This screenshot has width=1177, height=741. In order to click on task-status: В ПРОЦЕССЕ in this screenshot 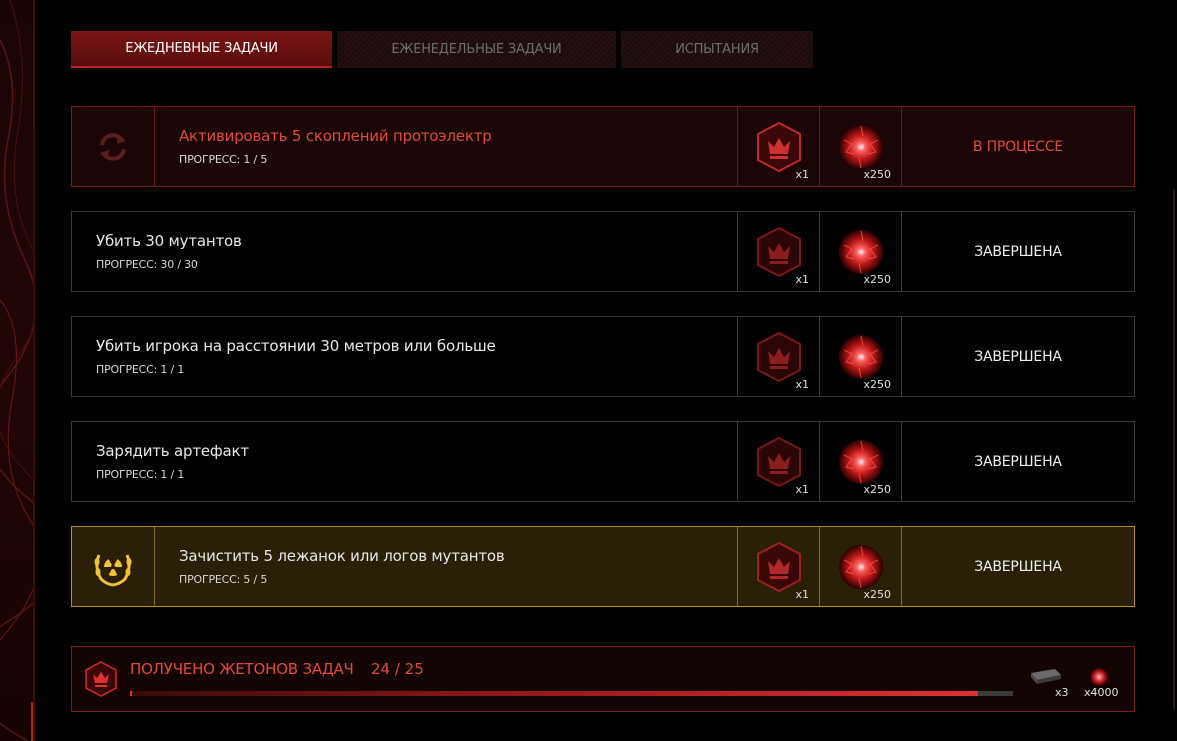, I will do `click(1017, 146)`.